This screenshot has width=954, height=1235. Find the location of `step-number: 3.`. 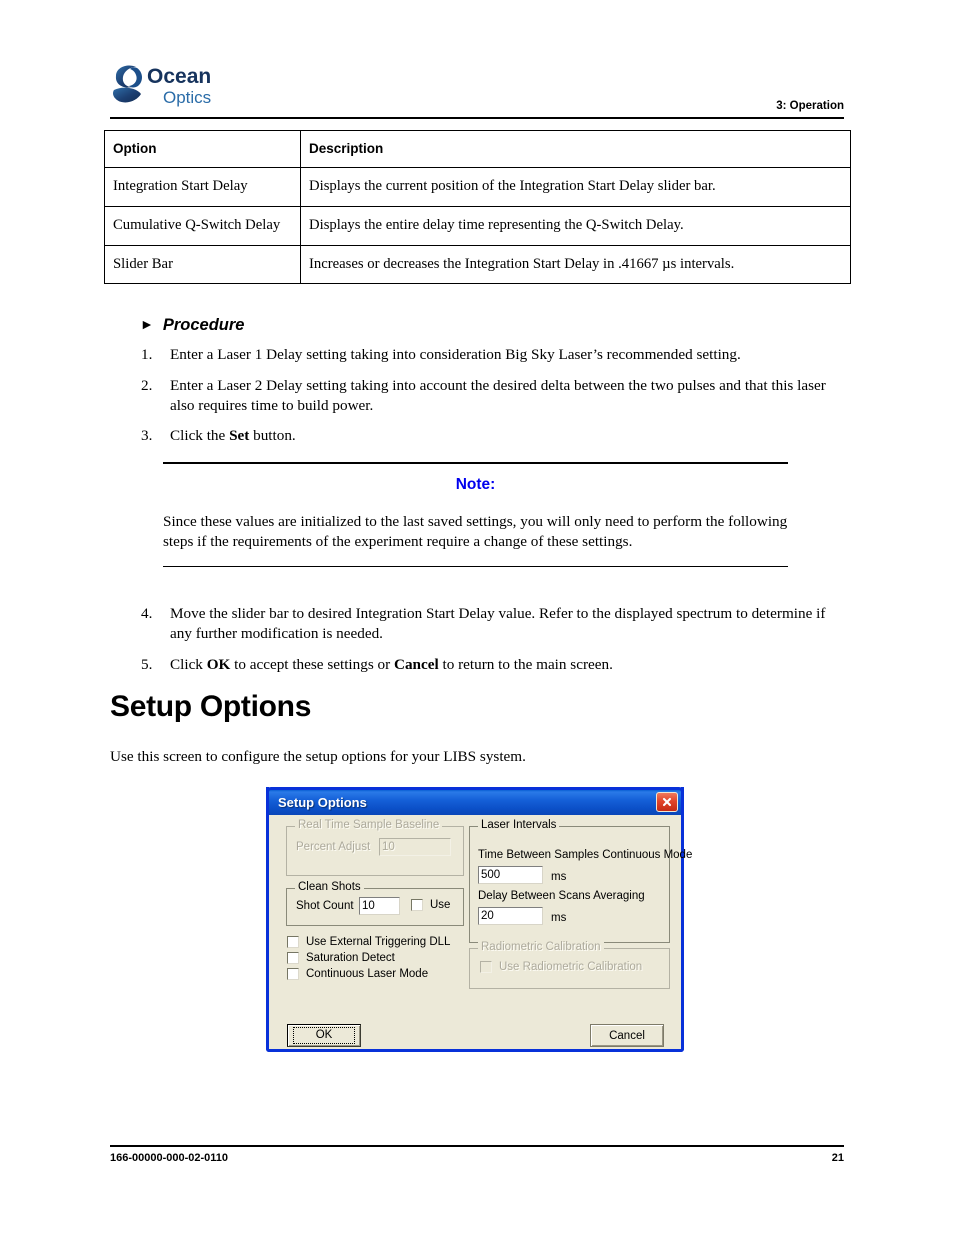

step-number: 3. is located at coordinates (147, 436).